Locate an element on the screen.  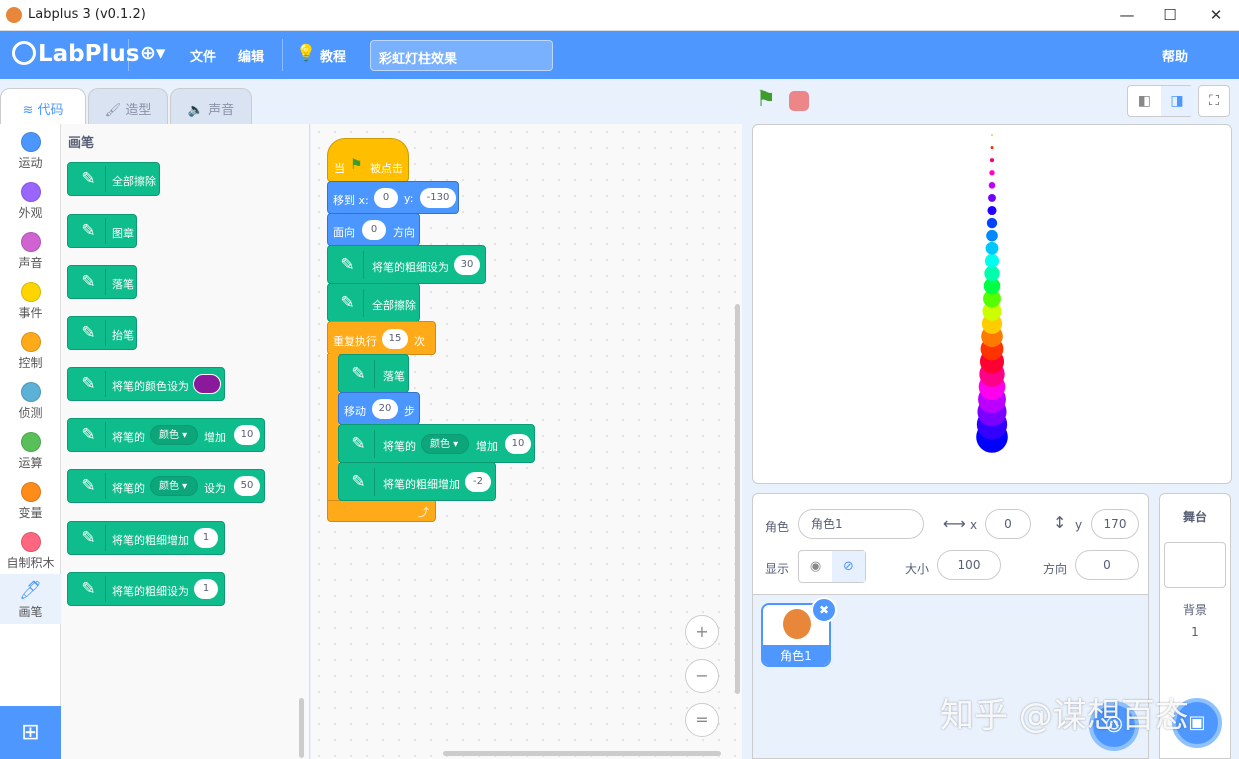
block-point-in-direction: 面向 0 方向 is located at coordinates (373, 229).